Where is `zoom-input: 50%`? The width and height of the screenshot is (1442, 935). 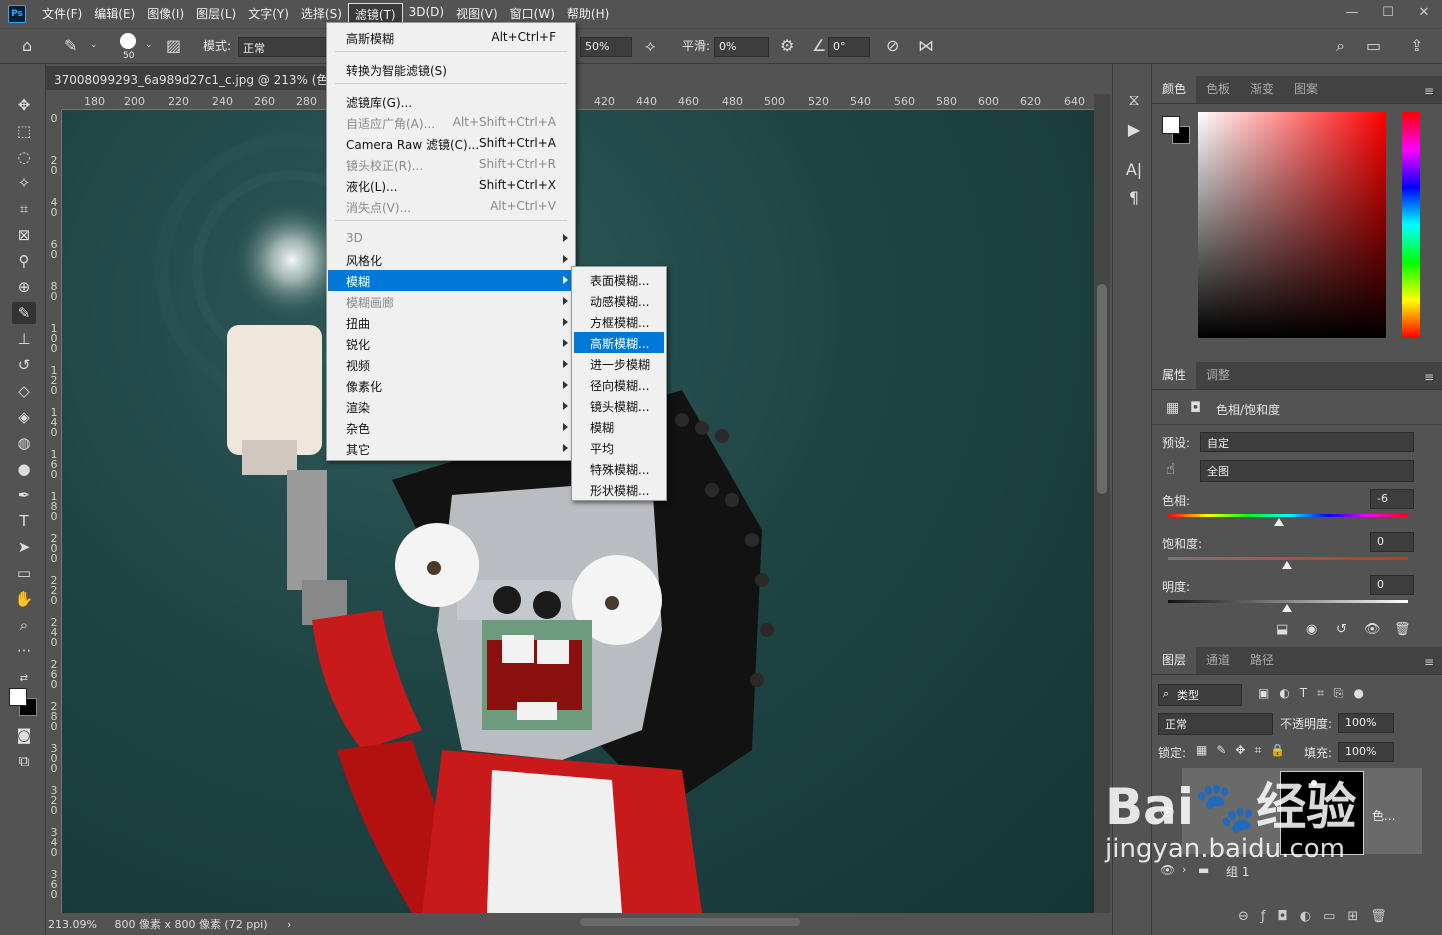 zoom-input: 50% is located at coordinates (606, 47).